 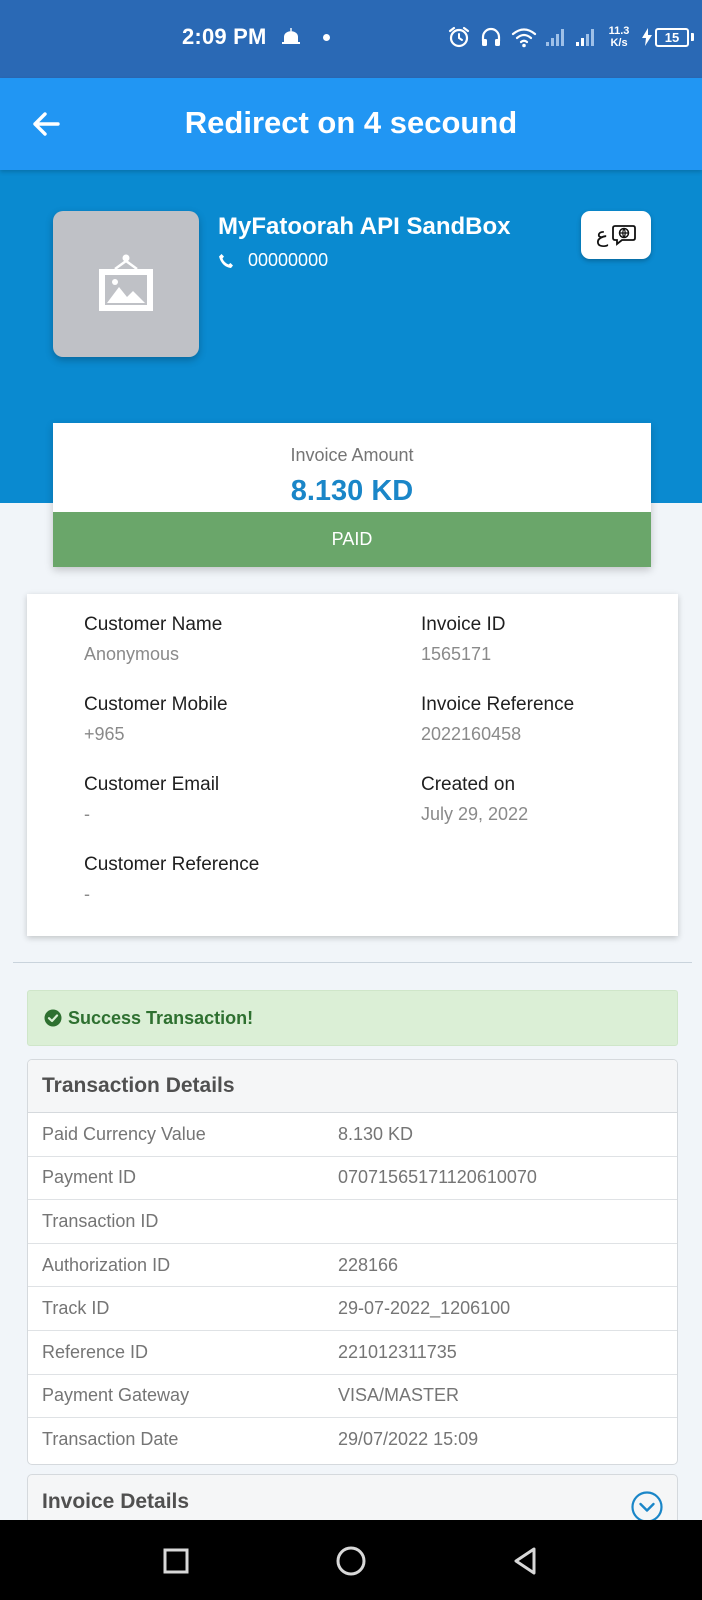 I want to click on app-bar: Redirect on 4 secound, so click(x=351, y=124).